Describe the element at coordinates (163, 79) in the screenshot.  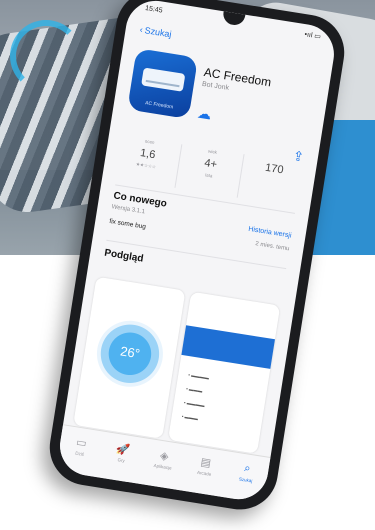
I see `air-conditioner-icon` at that location.